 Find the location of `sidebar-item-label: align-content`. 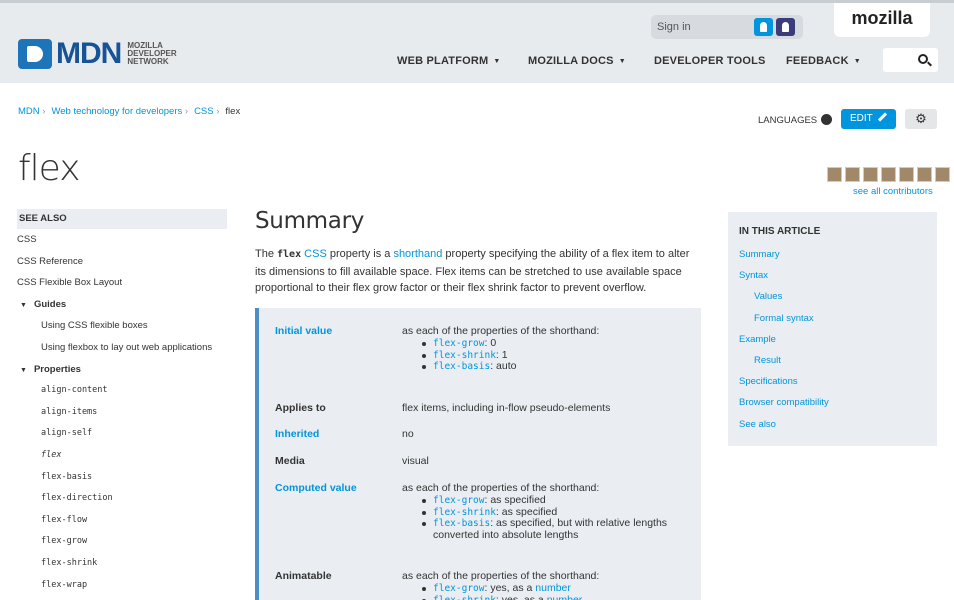

sidebar-item-label: align-content is located at coordinates (74, 390).